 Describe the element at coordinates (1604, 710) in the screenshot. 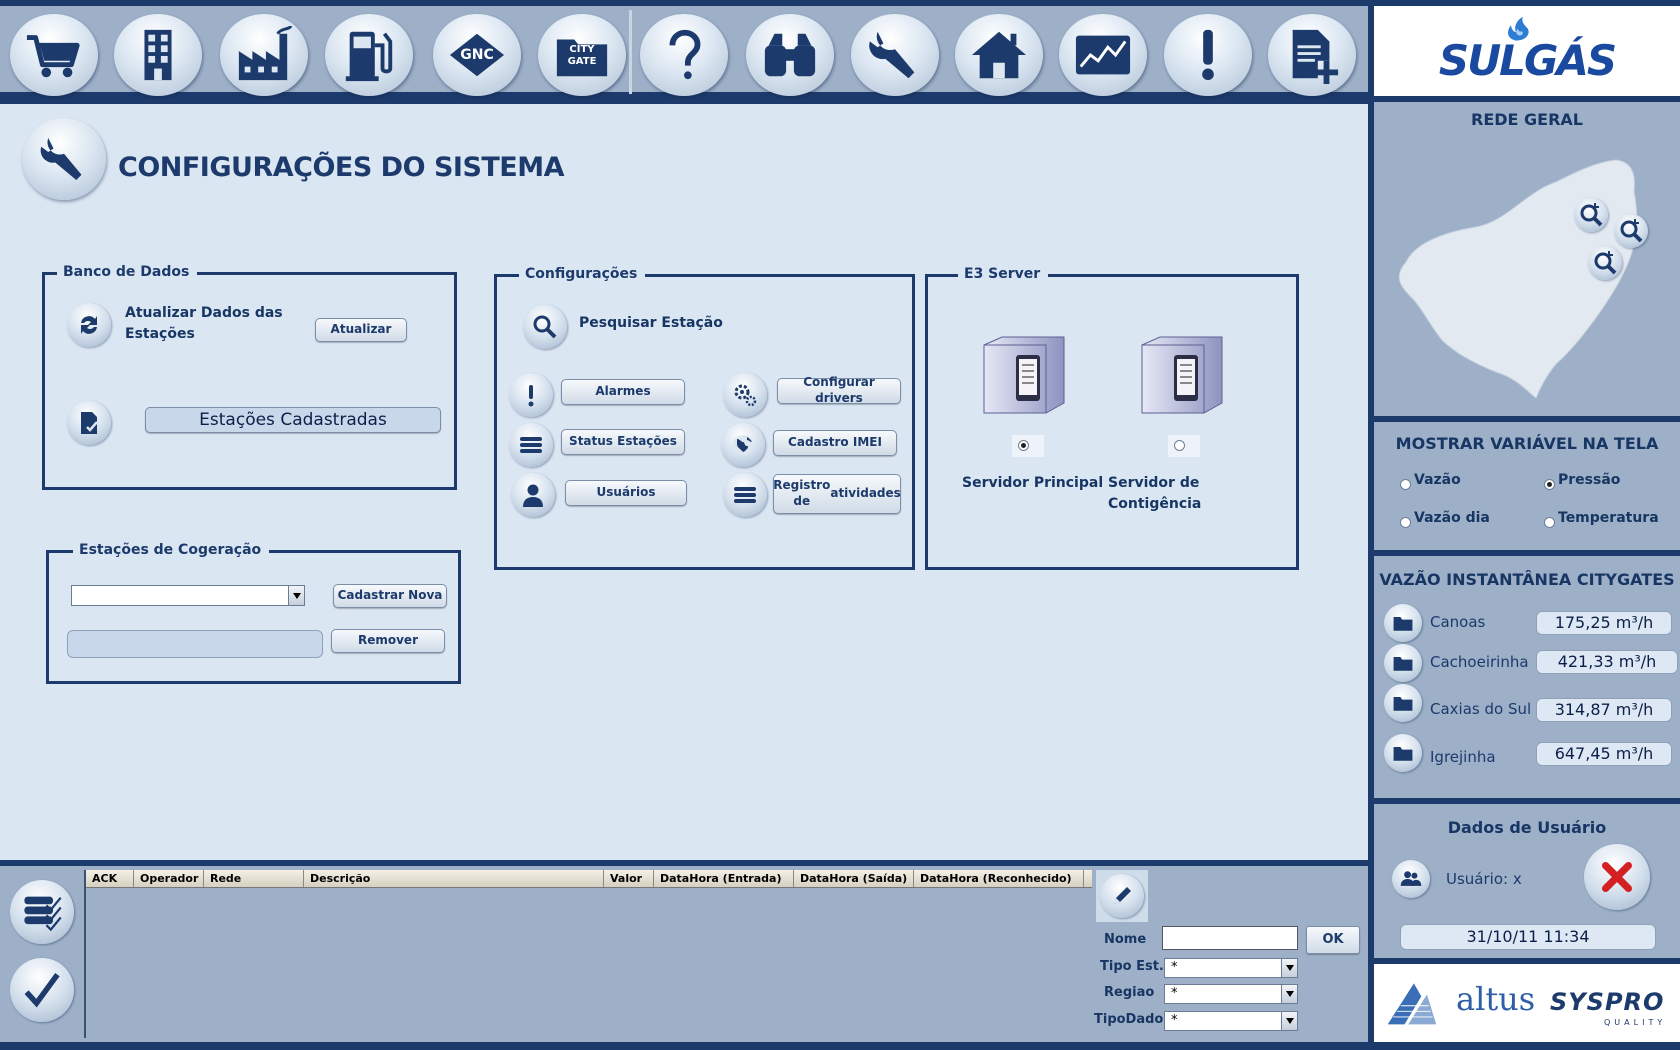

I see `citygate-value: 314,87 m³/h` at that location.